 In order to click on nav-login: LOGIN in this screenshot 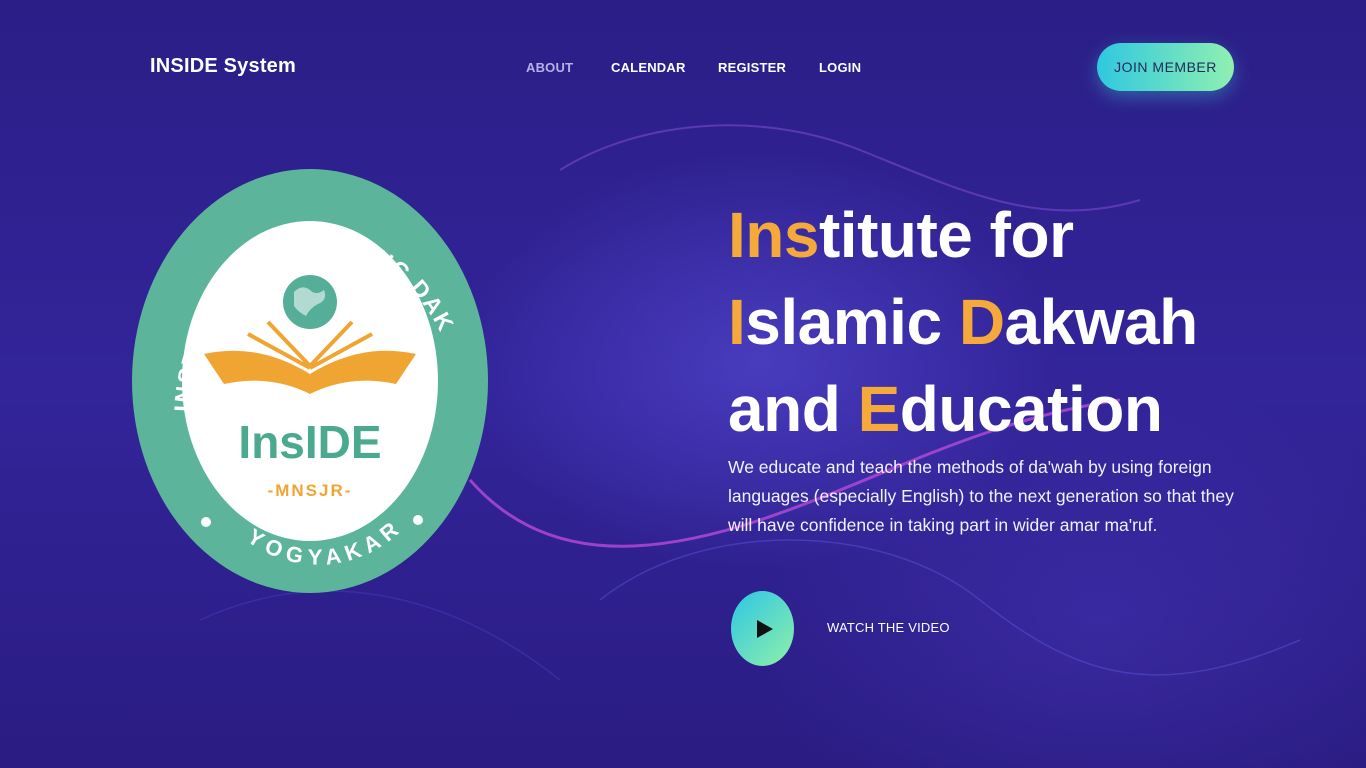, I will do `click(840, 67)`.